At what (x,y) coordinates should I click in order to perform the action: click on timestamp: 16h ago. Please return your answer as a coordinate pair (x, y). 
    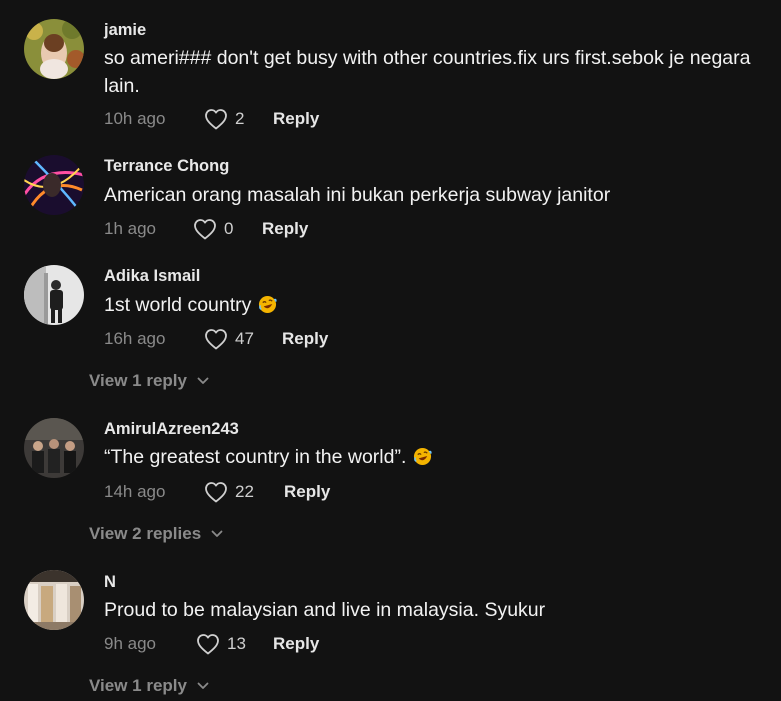
    Looking at the image, I should click on (135, 338).